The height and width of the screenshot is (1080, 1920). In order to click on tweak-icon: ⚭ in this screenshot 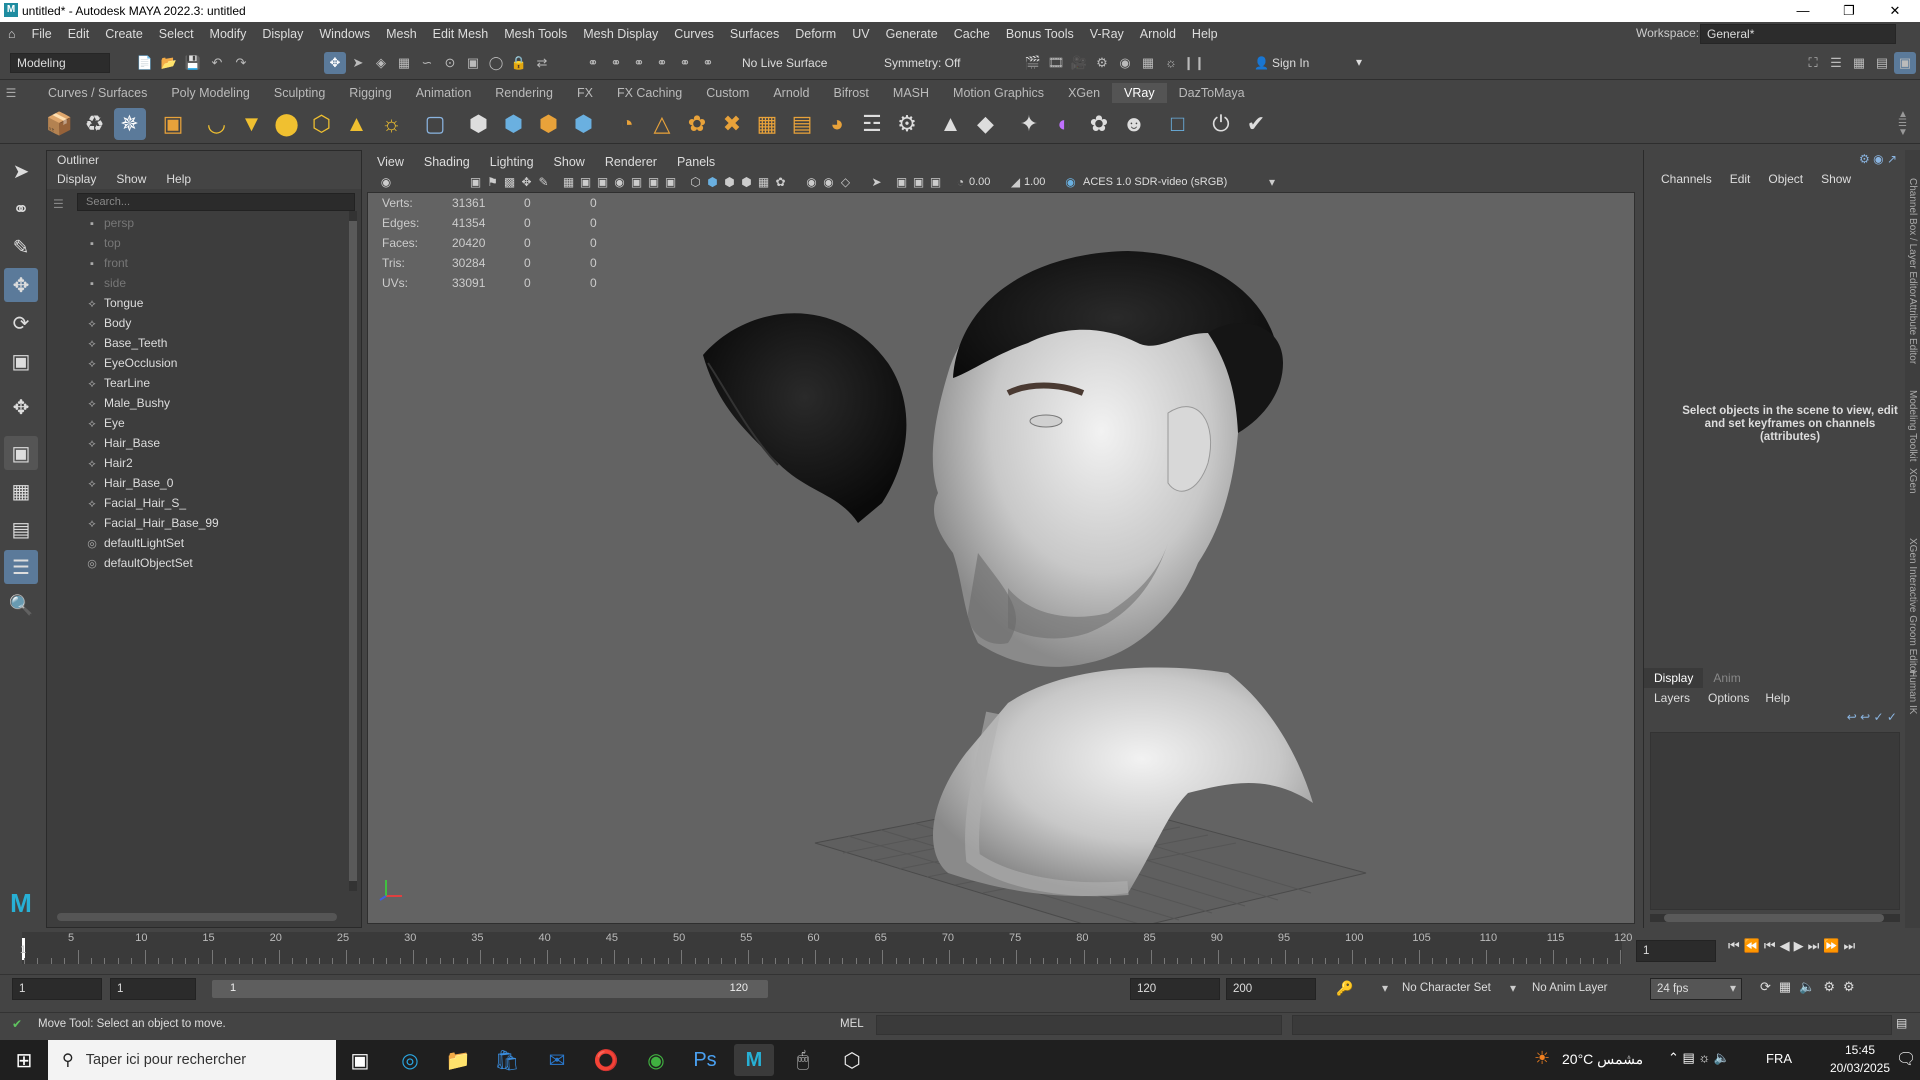, I will do `click(685, 63)`.